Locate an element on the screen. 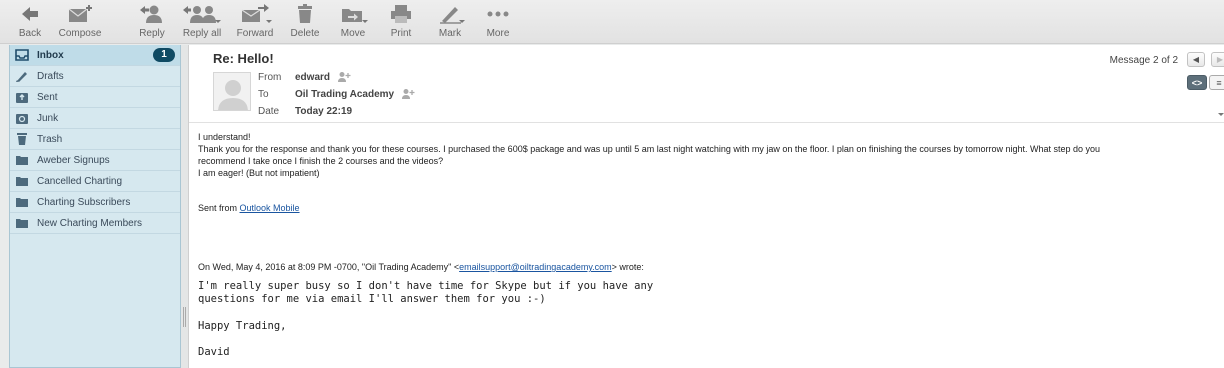  to-row: To Oil Trading Academy is located at coordinates (336, 94).